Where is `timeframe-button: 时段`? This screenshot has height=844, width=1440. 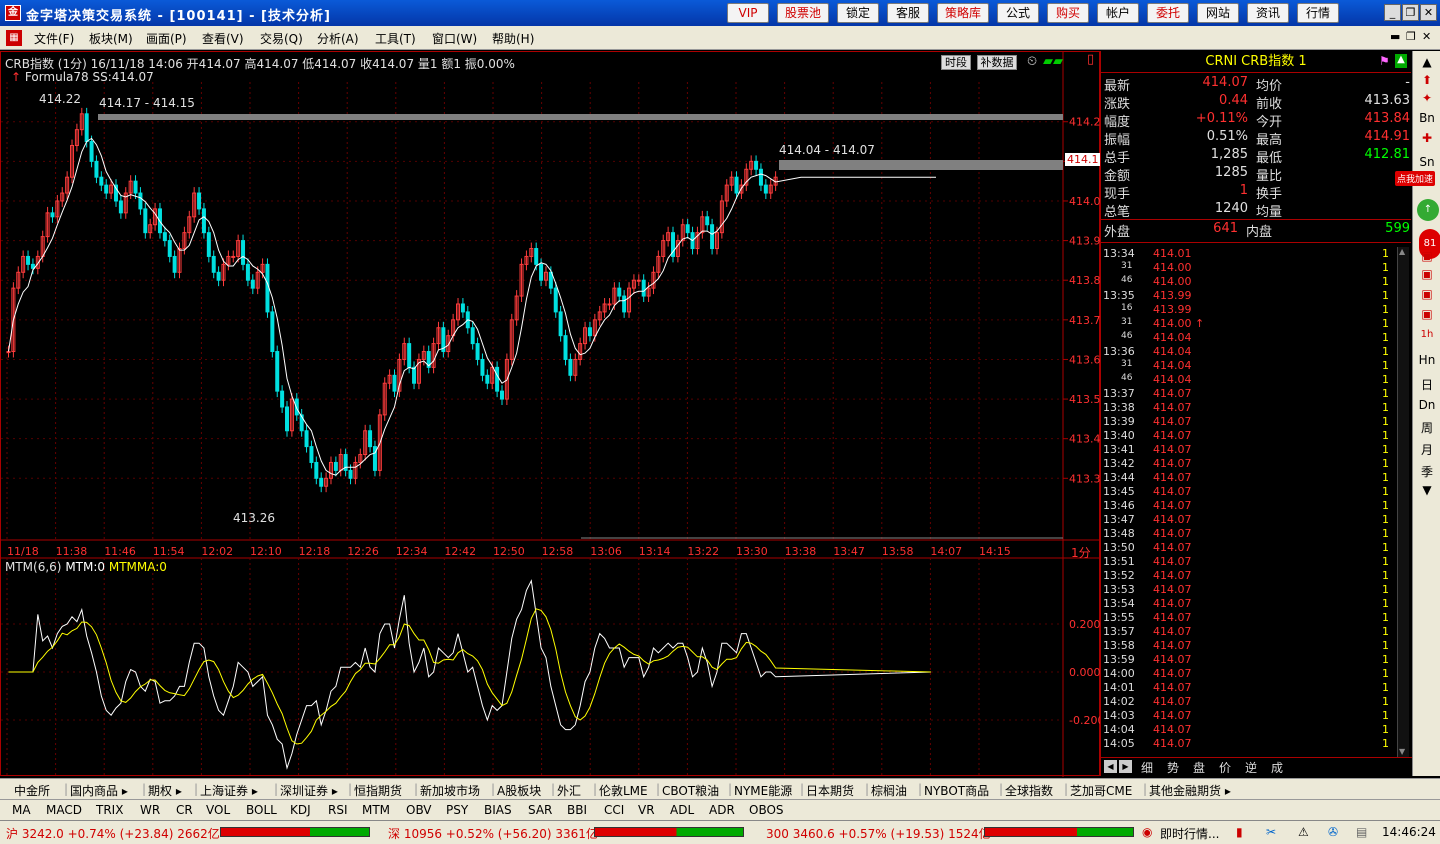 timeframe-button: 时段 is located at coordinates (956, 62).